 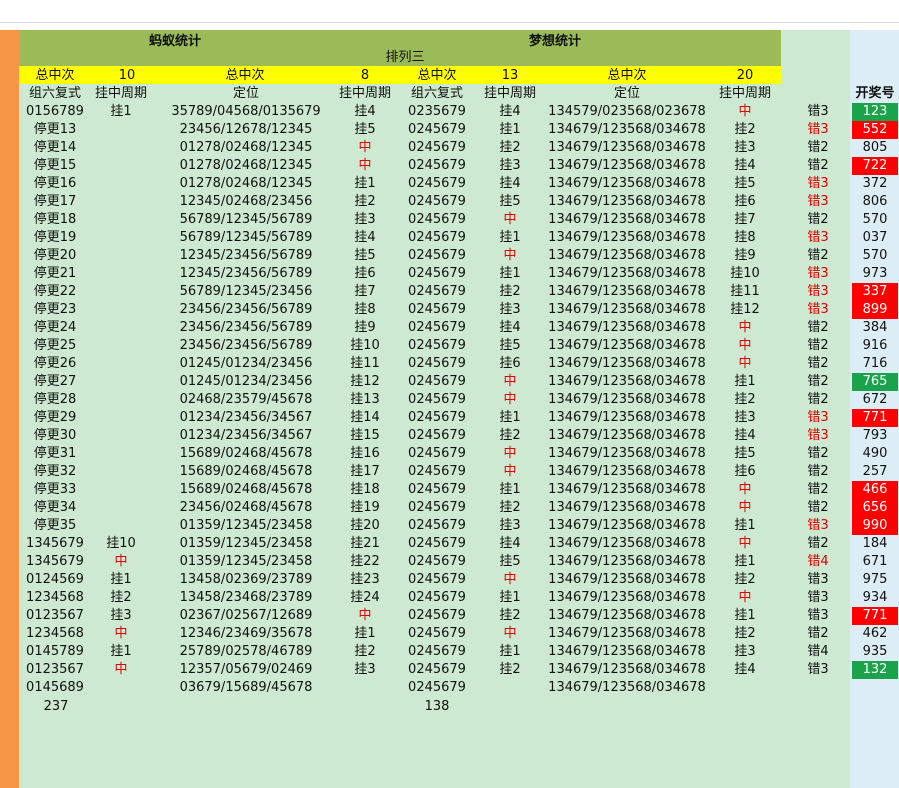 I want to click on table-cell: 765, so click(x=875, y=382).